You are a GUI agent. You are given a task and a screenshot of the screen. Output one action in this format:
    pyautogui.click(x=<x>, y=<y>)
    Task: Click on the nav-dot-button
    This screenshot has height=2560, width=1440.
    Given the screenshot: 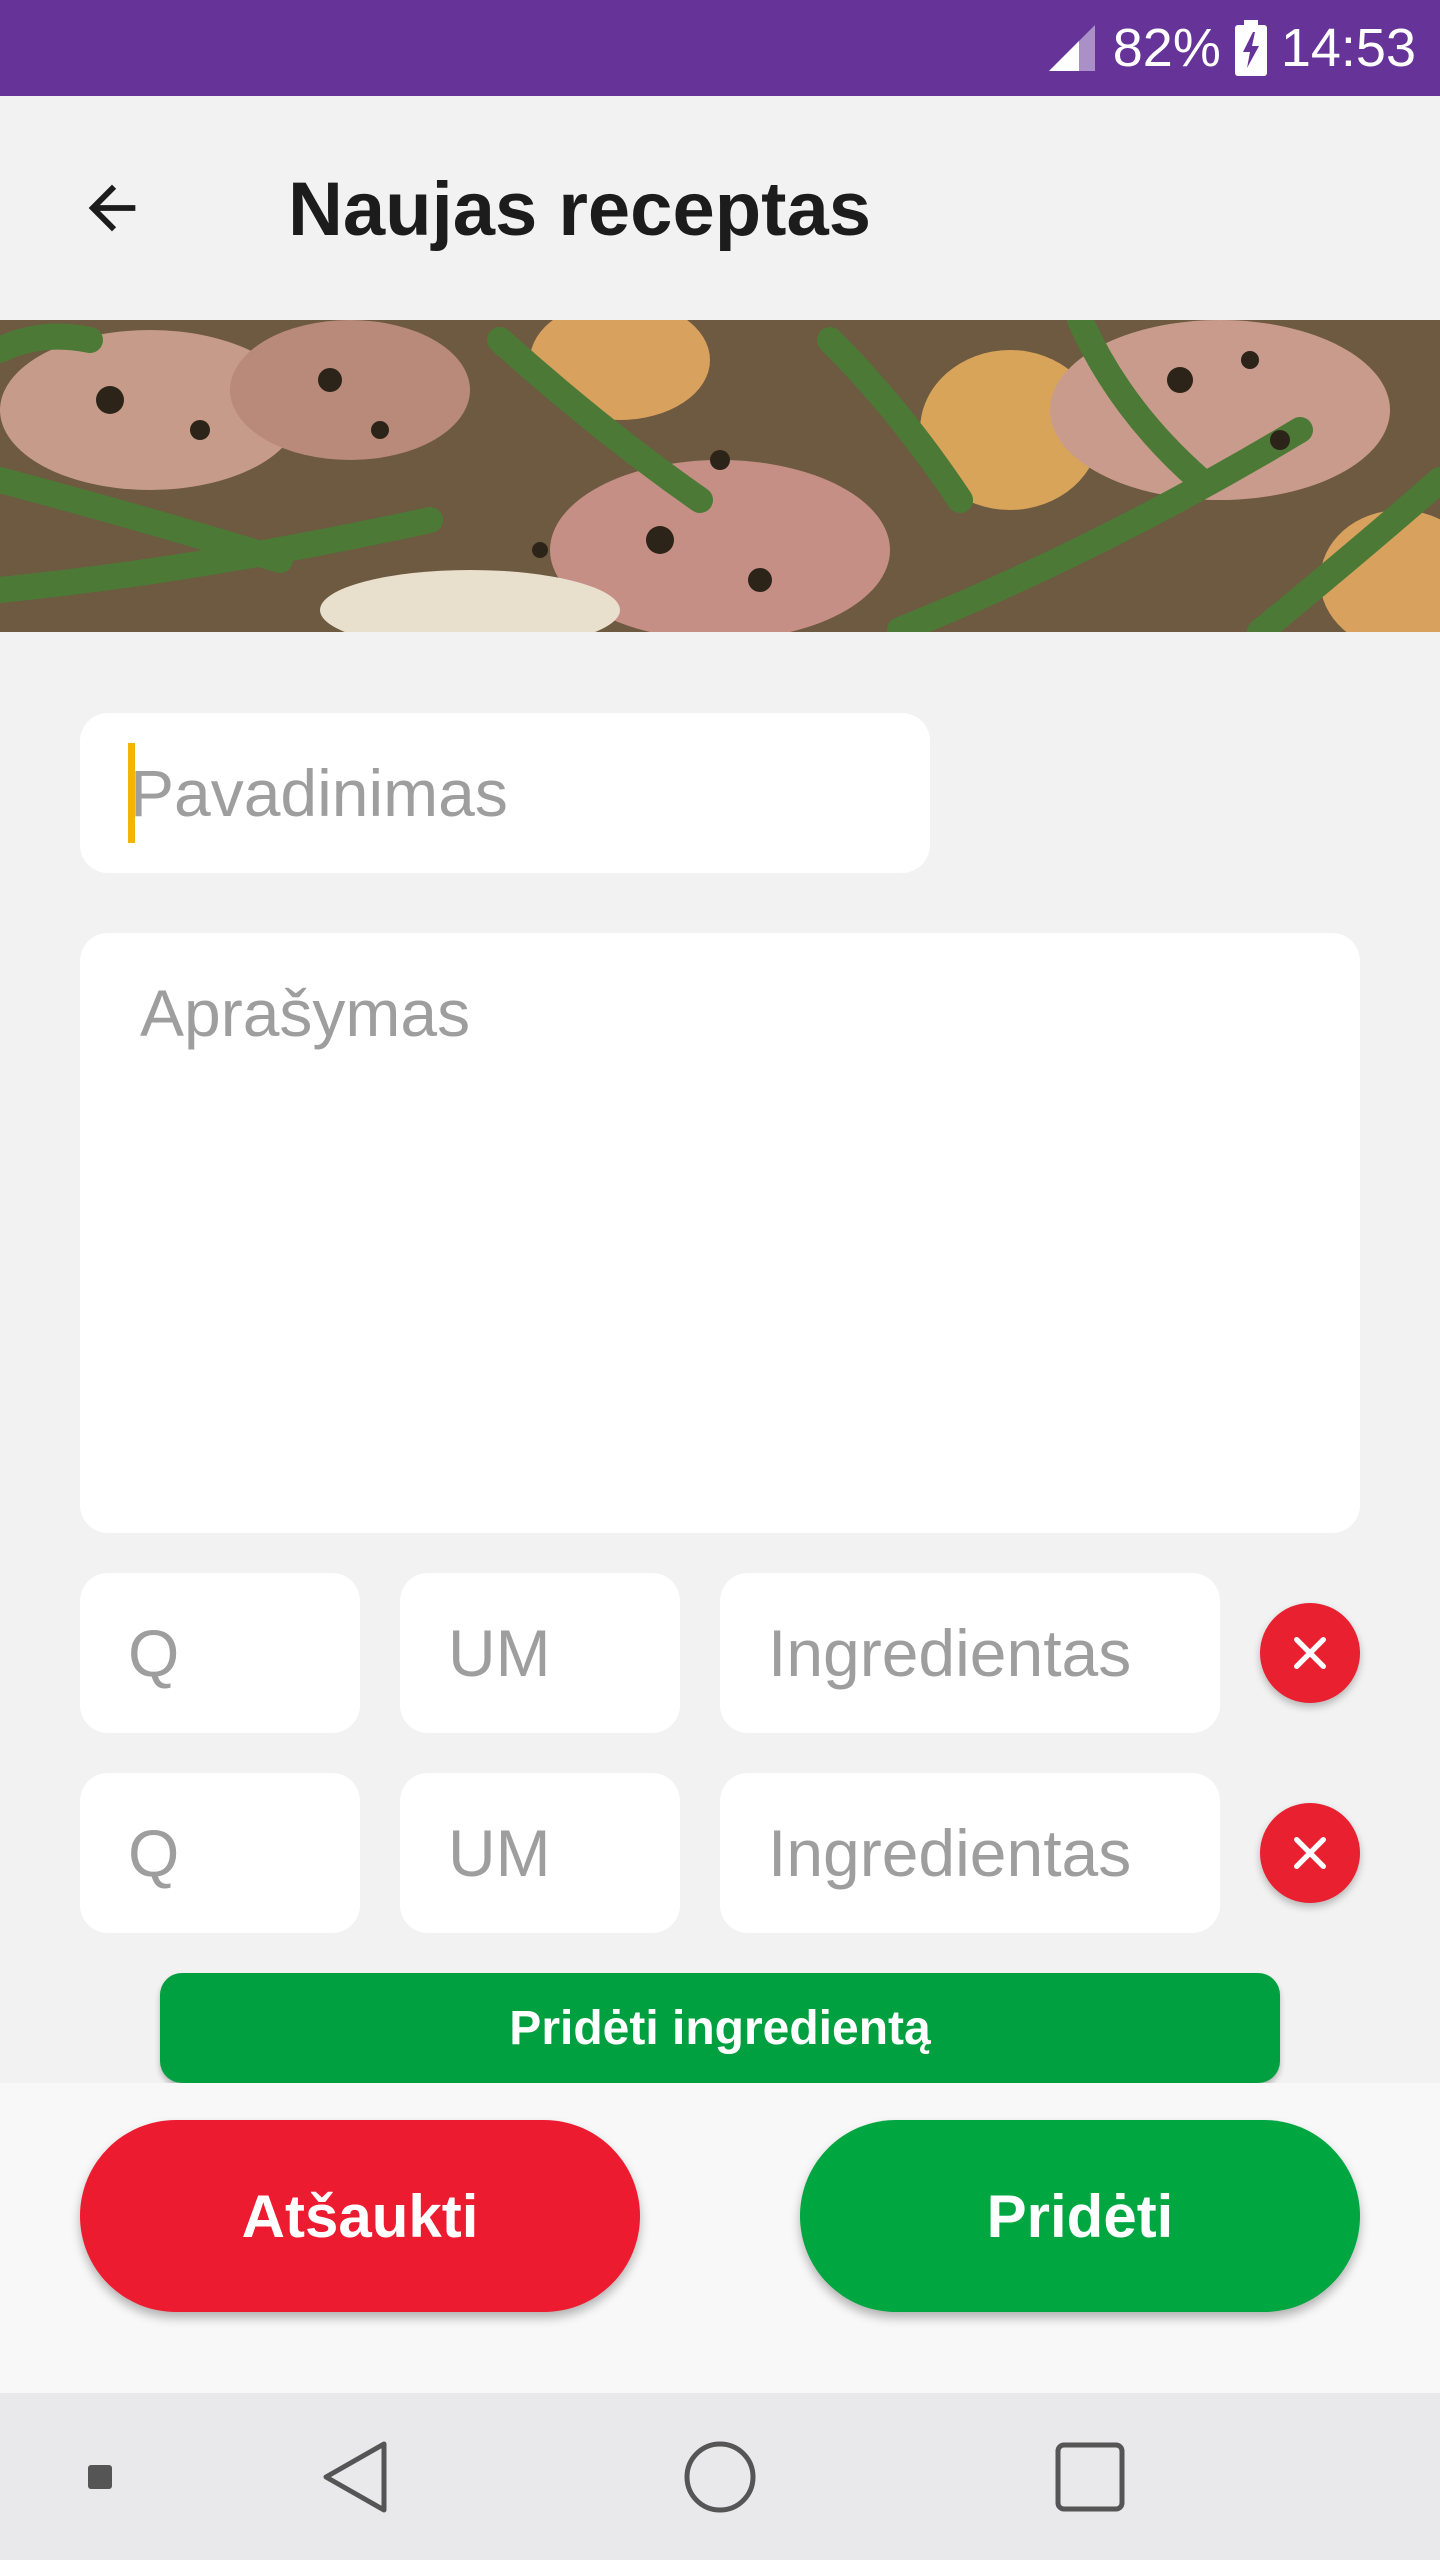 What is the action you would take?
    pyautogui.click(x=100, y=2476)
    